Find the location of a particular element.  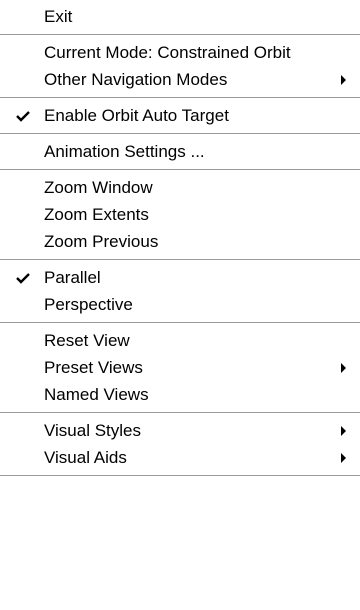

menu-item-label: Visual Aids is located at coordinates (85, 457).